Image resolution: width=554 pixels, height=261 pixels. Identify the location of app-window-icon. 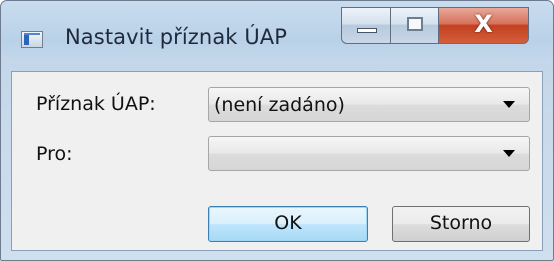
(32, 39).